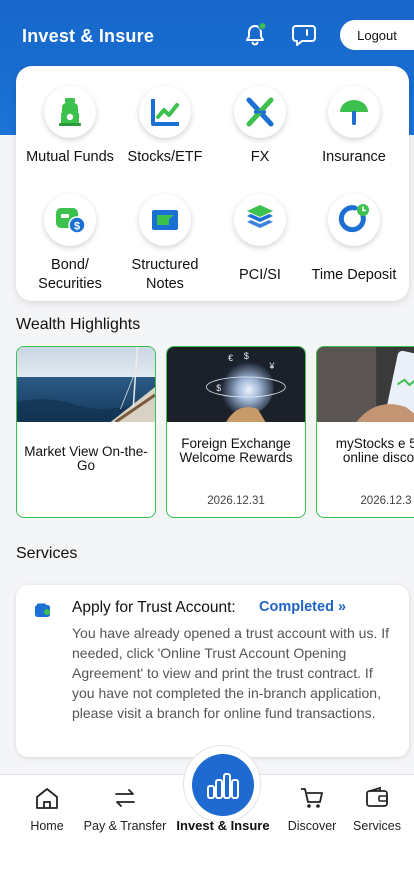  What do you see at coordinates (125, 798) in the screenshot?
I see `transfer-icon` at bounding box center [125, 798].